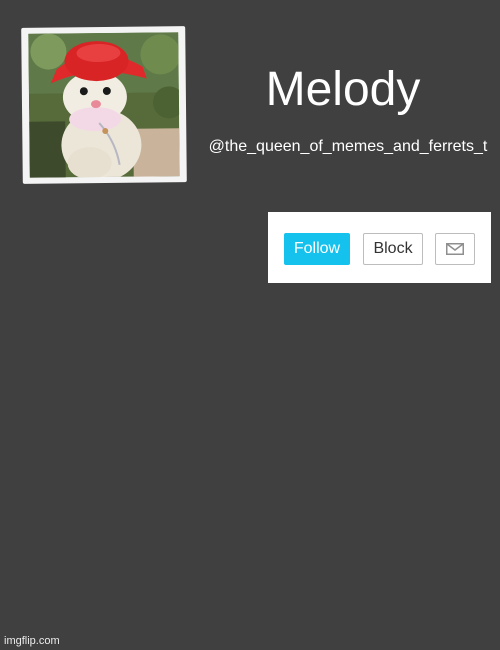 The width and height of the screenshot is (500, 650). I want to click on profile-photo-frame, so click(104, 105).